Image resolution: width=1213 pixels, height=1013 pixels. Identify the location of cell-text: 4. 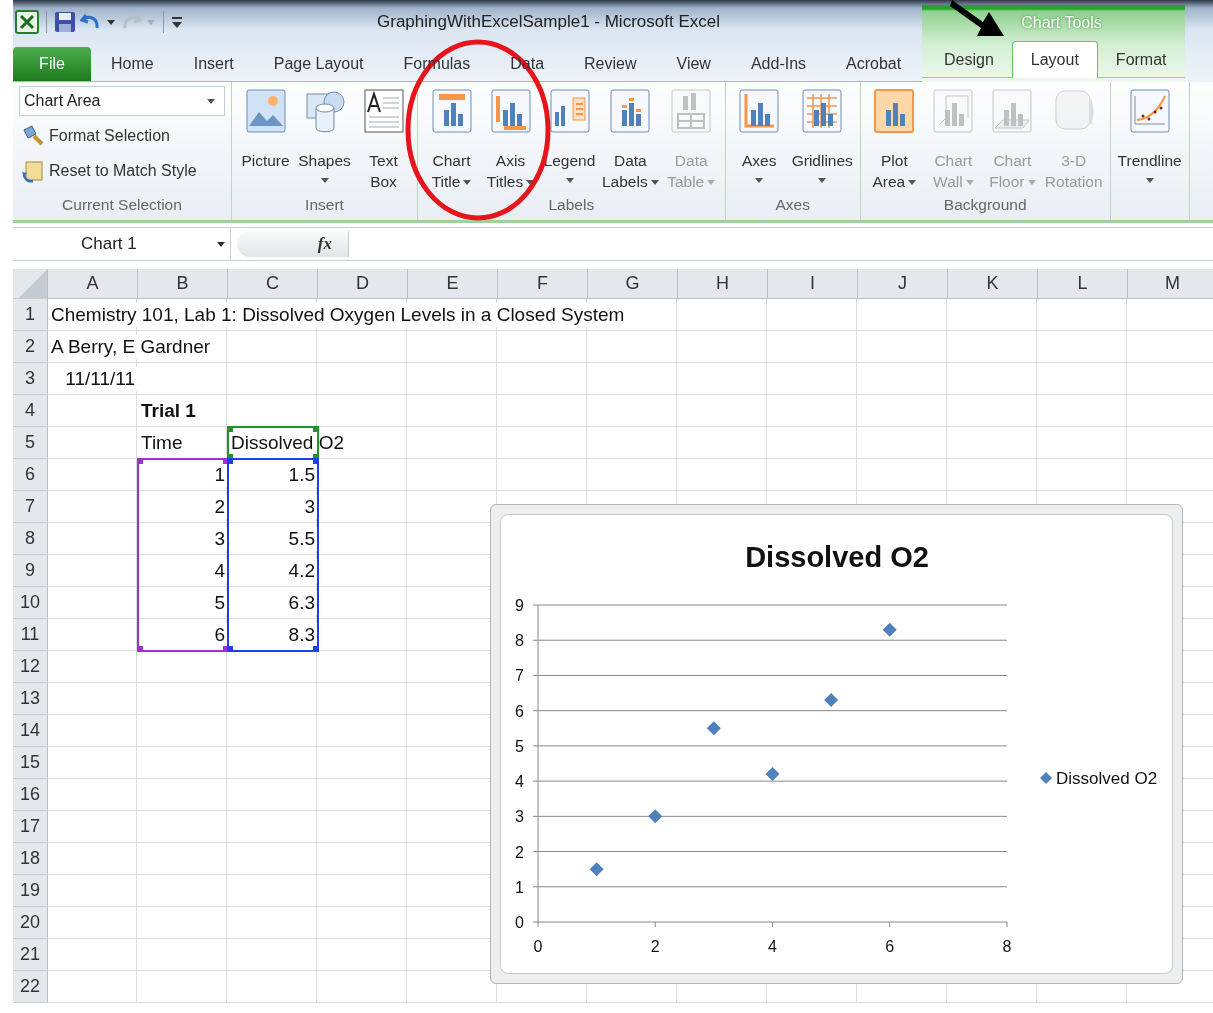
(220, 570).